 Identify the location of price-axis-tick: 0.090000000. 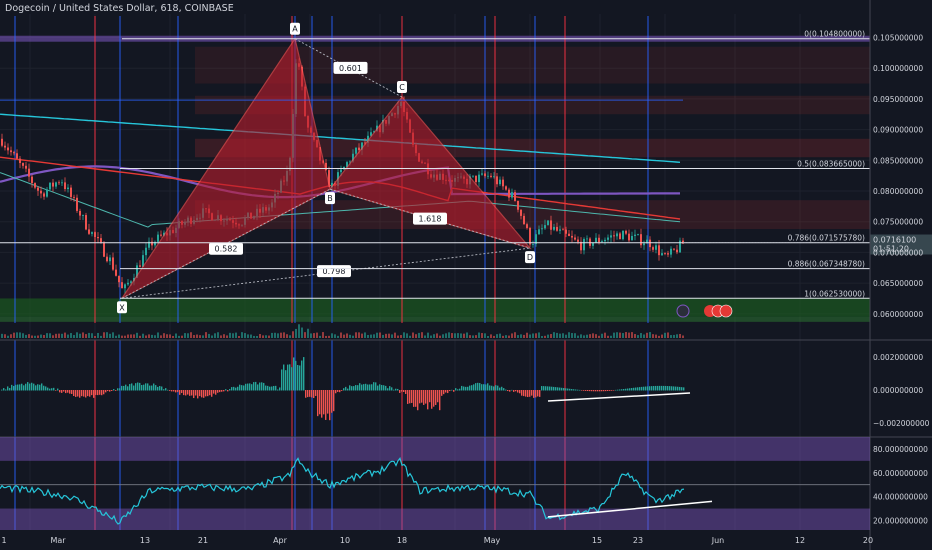
(898, 130).